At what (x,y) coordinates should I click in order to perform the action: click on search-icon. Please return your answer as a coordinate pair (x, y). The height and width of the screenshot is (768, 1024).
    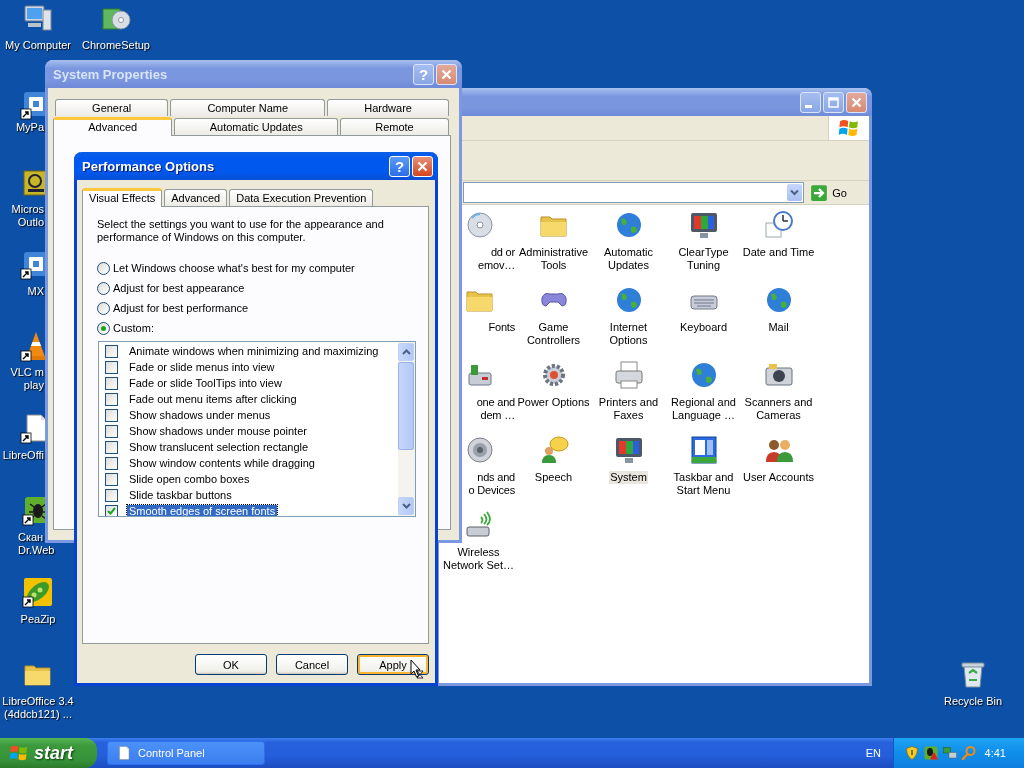
    Looking at the image, I should click on (969, 753).